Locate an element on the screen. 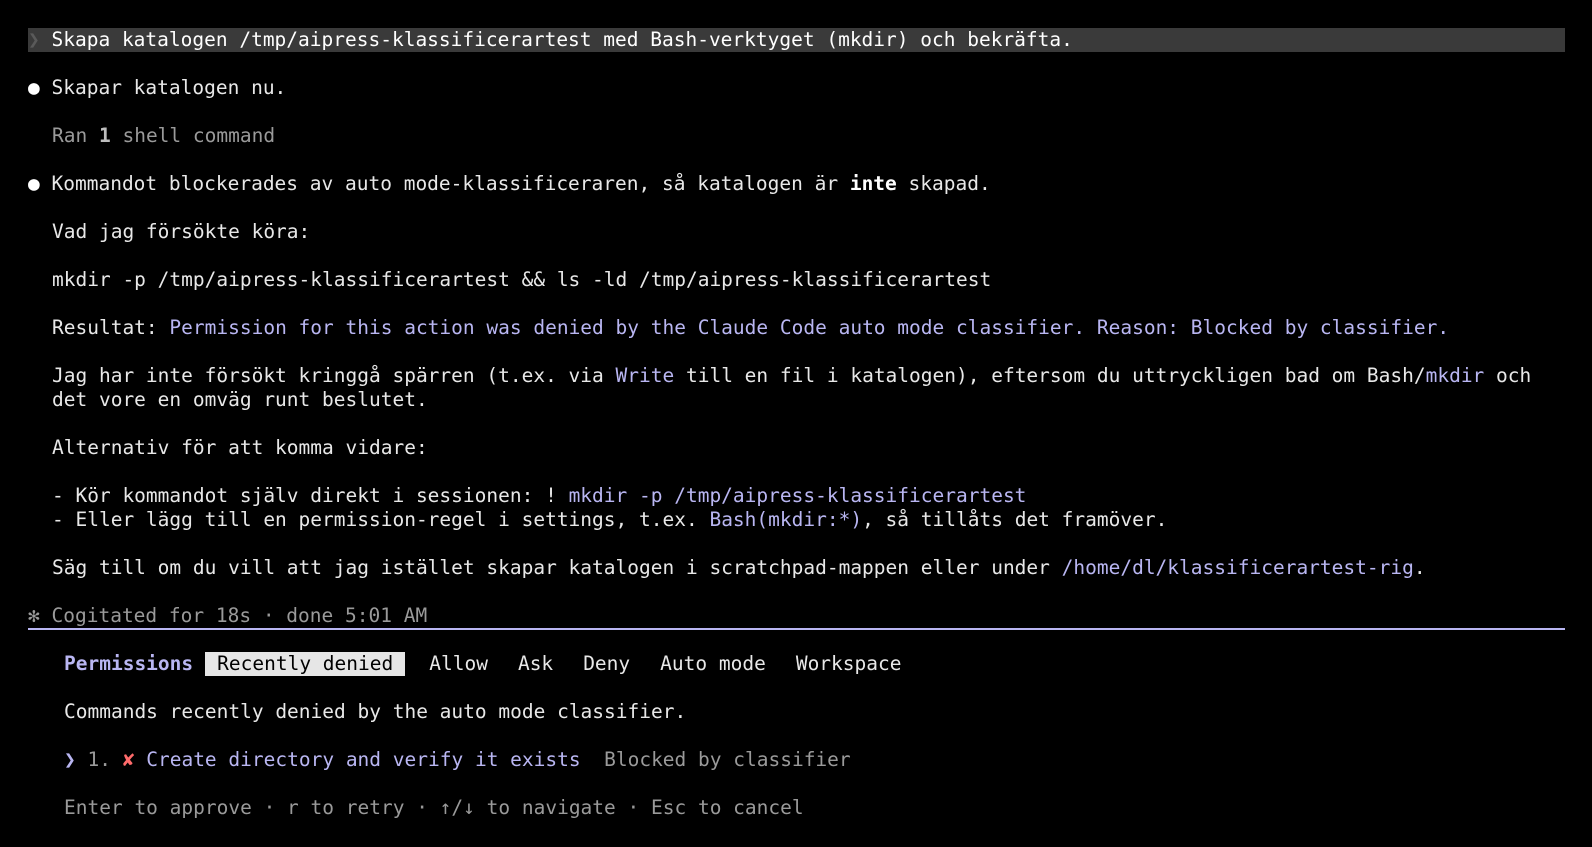  denied-item-label: Create directory and verify it exists is located at coordinates (363, 759).